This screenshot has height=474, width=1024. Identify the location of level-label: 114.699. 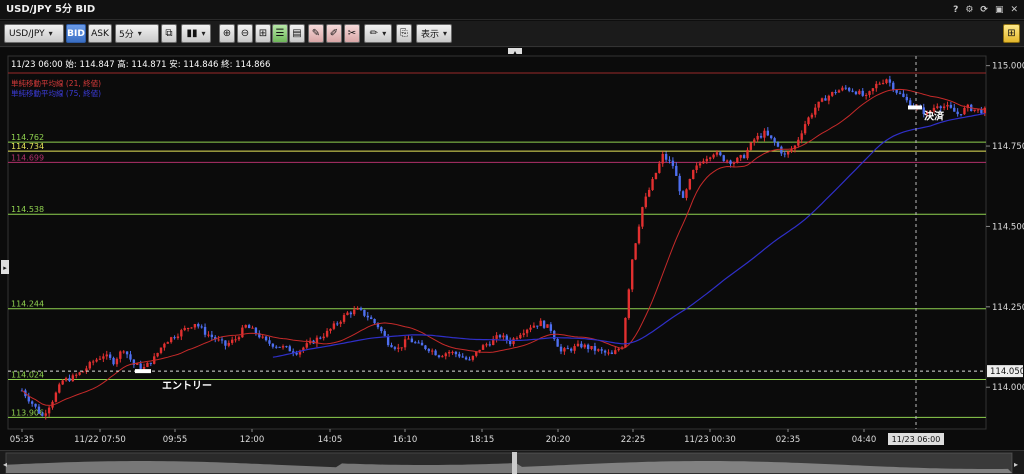
(27, 157).